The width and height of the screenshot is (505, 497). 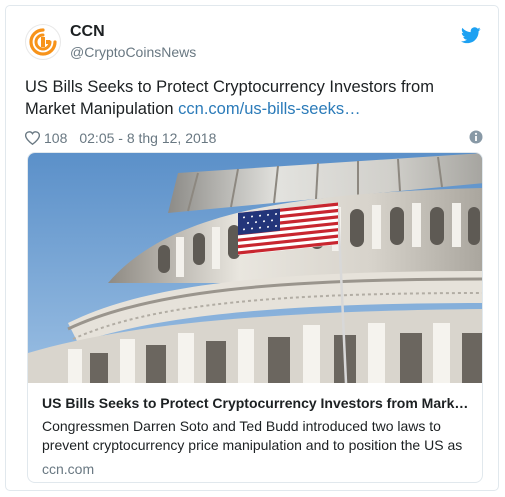 What do you see at coordinates (133, 32) in the screenshot?
I see `display-name: CCN` at bounding box center [133, 32].